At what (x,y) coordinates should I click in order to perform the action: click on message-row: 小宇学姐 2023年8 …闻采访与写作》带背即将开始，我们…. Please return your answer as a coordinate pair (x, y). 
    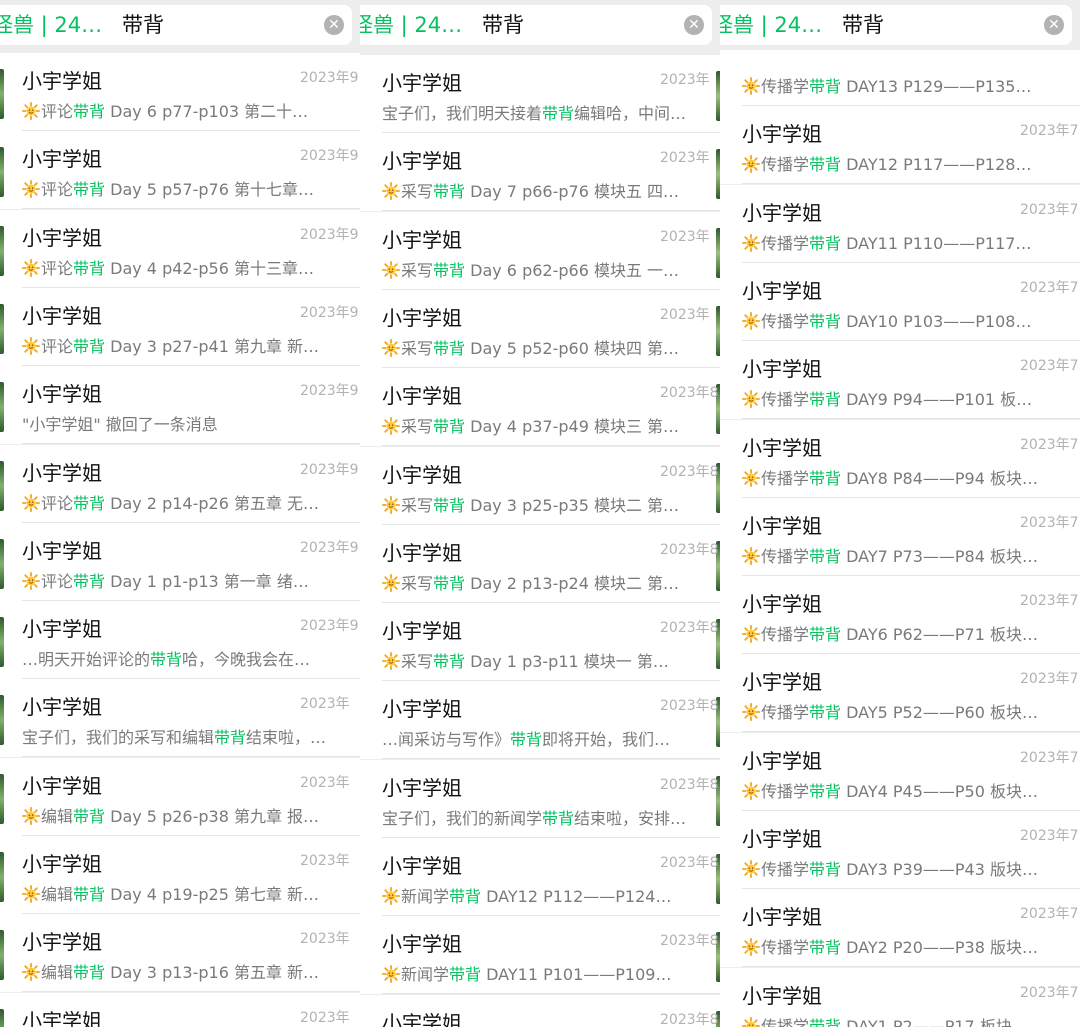
    Looking at the image, I should click on (540, 720).